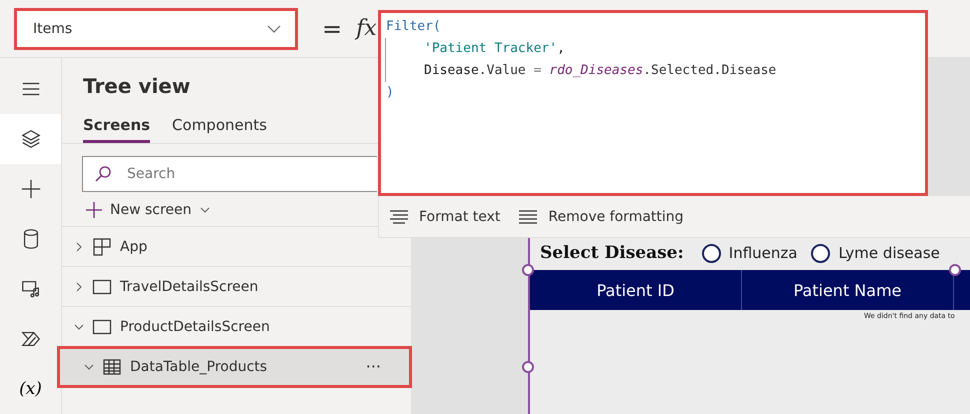 Image resolution: width=970 pixels, height=414 pixels. I want to click on code-line: Filter(, so click(413, 27).